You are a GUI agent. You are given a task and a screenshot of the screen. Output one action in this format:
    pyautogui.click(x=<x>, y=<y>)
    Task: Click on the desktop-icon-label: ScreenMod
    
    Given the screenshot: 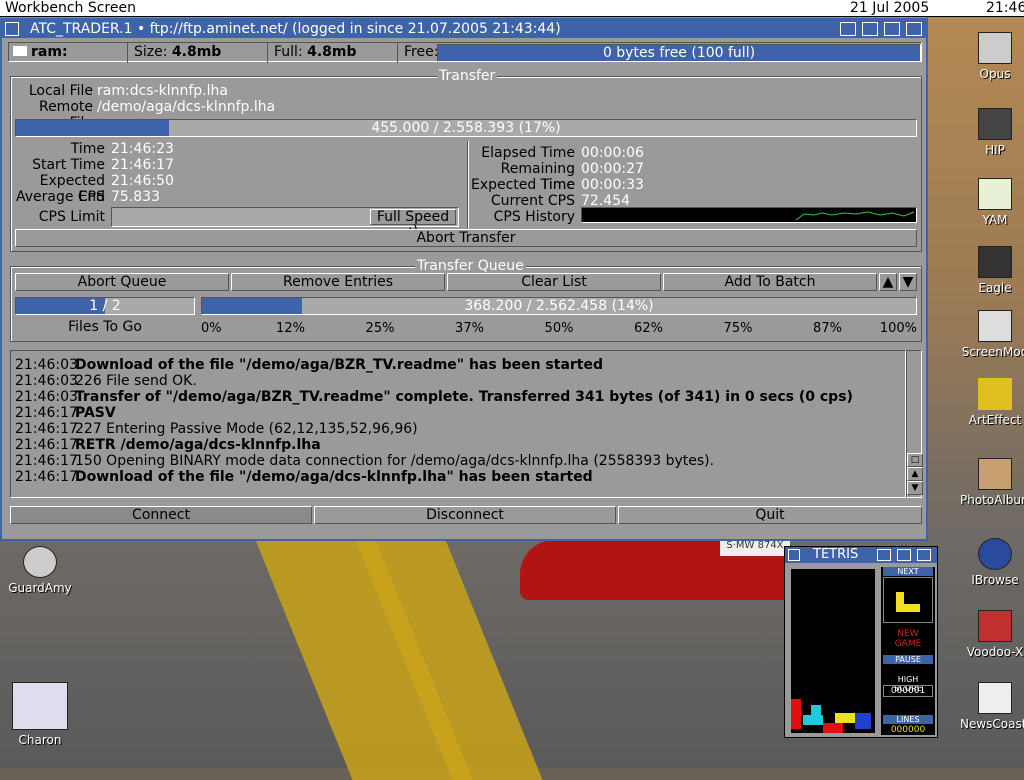 What is the action you would take?
    pyautogui.click(x=992, y=352)
    